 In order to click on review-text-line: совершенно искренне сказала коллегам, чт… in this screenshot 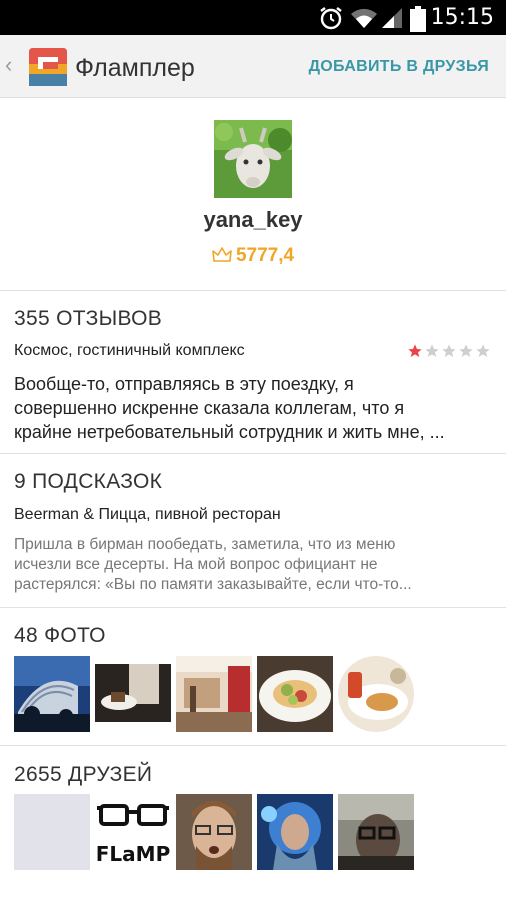, I will do `click(209, 408)`.